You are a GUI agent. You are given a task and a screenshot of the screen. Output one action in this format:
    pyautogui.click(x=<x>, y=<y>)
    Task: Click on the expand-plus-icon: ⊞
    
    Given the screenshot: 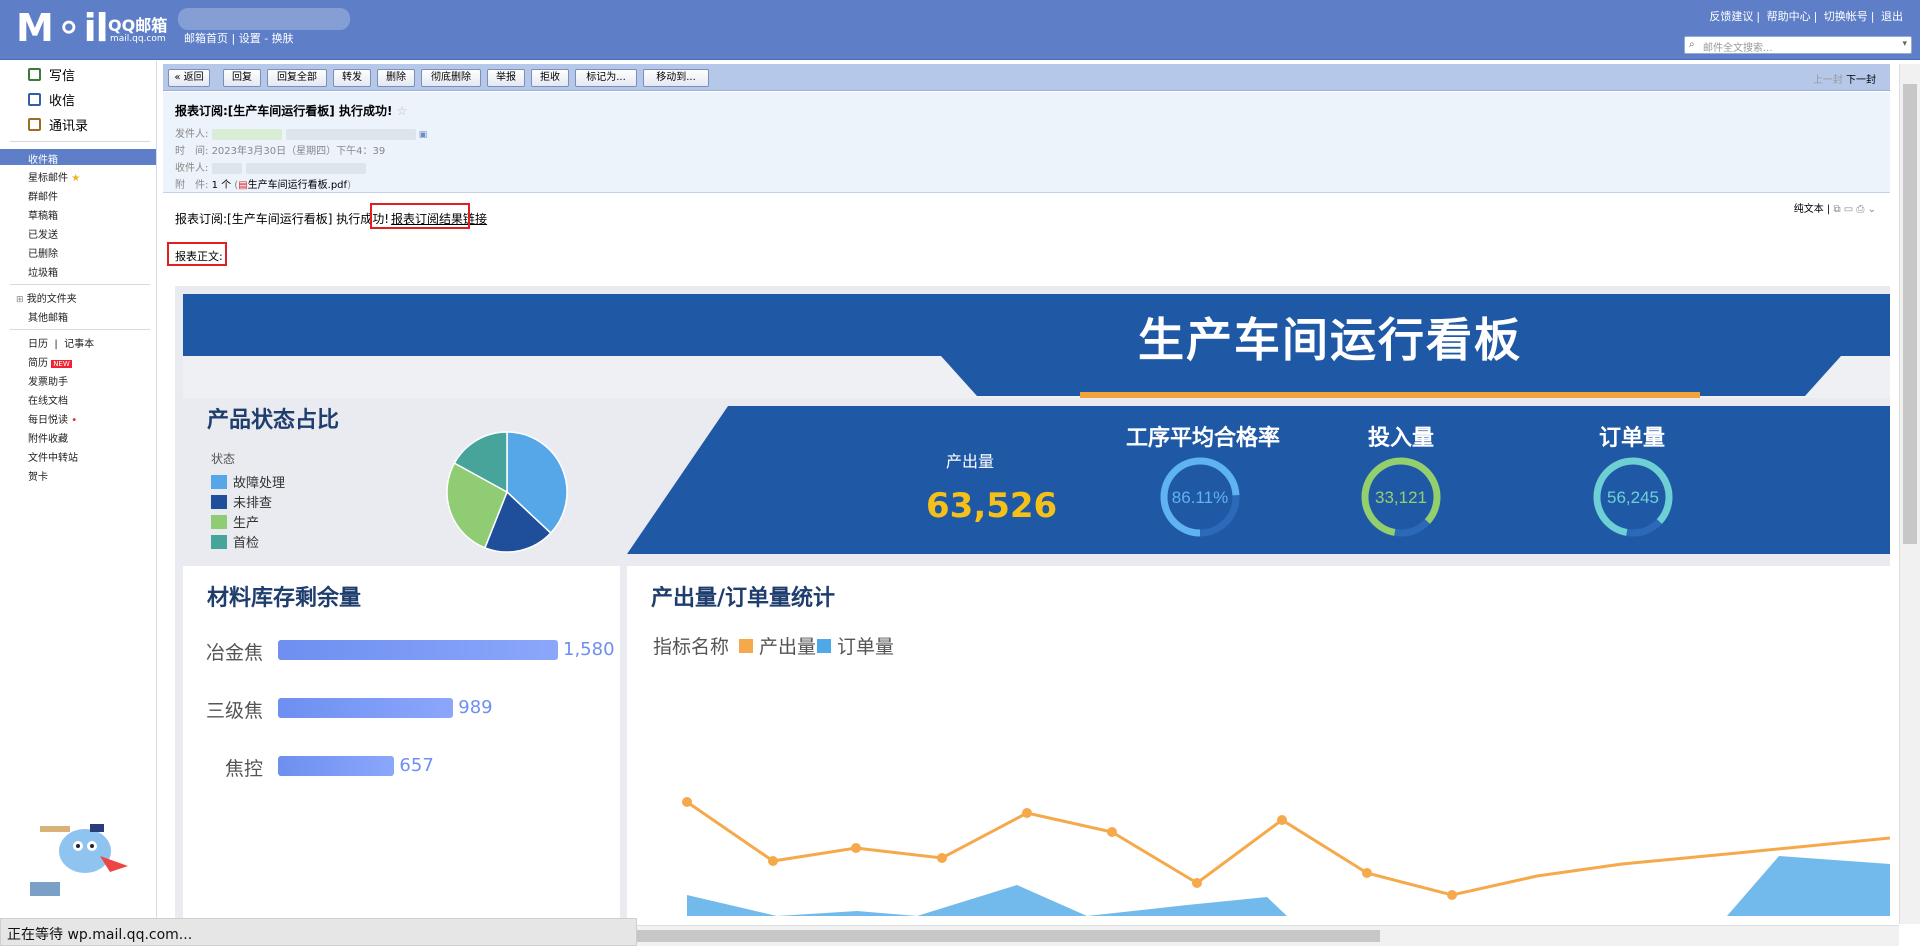 What is the action you would take?
    pyautogui.click(x=20, y=300)
    